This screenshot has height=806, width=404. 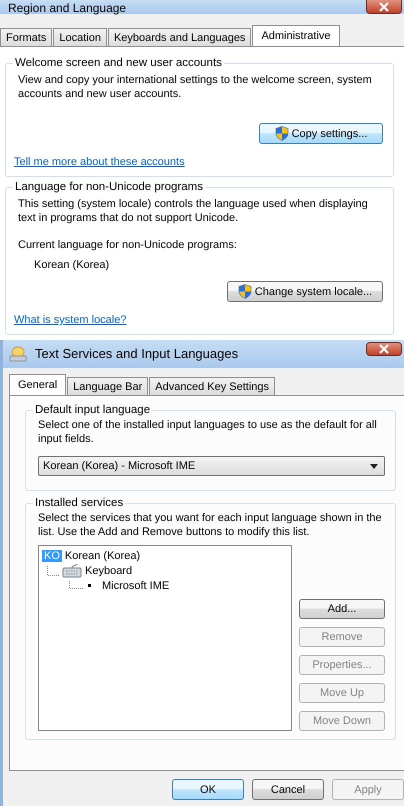 I want to click on dialog-button: OK, so click(x=208, y=789).